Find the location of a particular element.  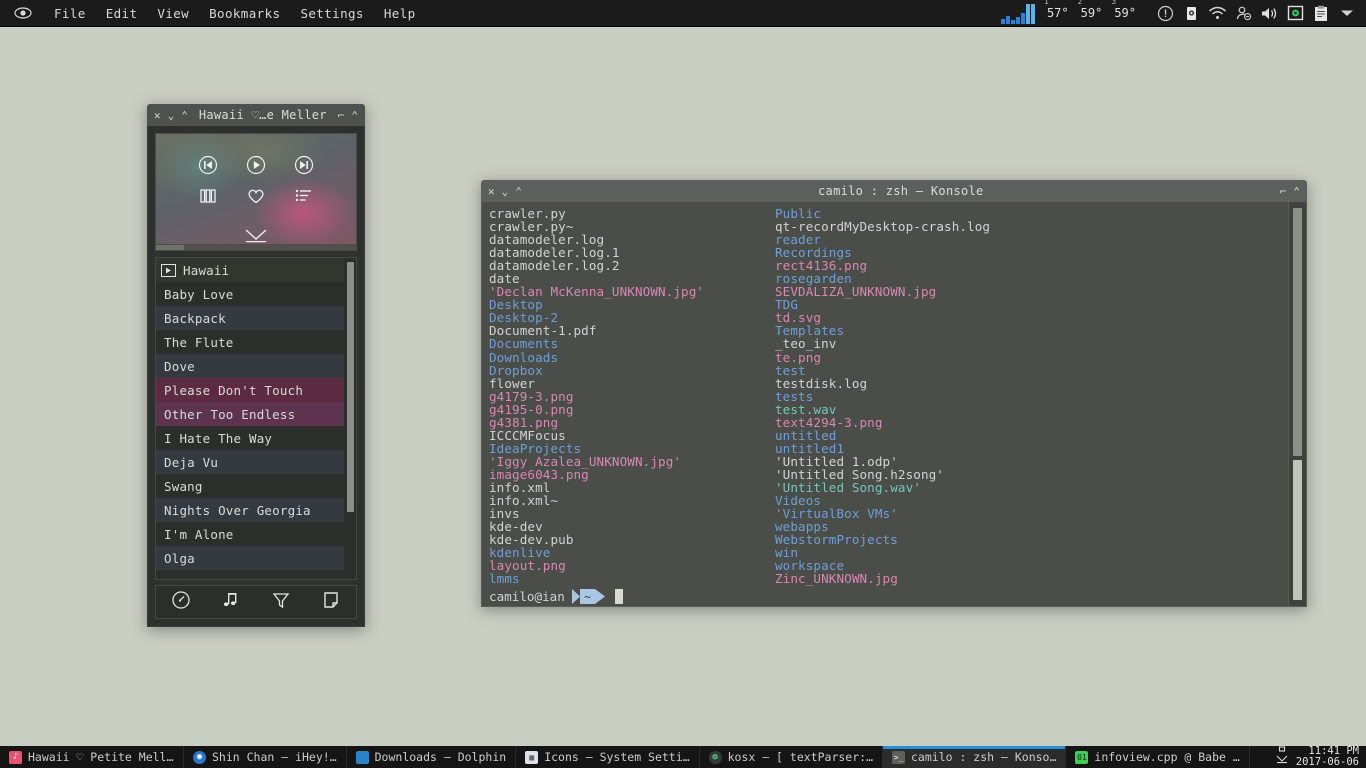

list-item: Nights Over Georgia is located at coordinates (250, 510).